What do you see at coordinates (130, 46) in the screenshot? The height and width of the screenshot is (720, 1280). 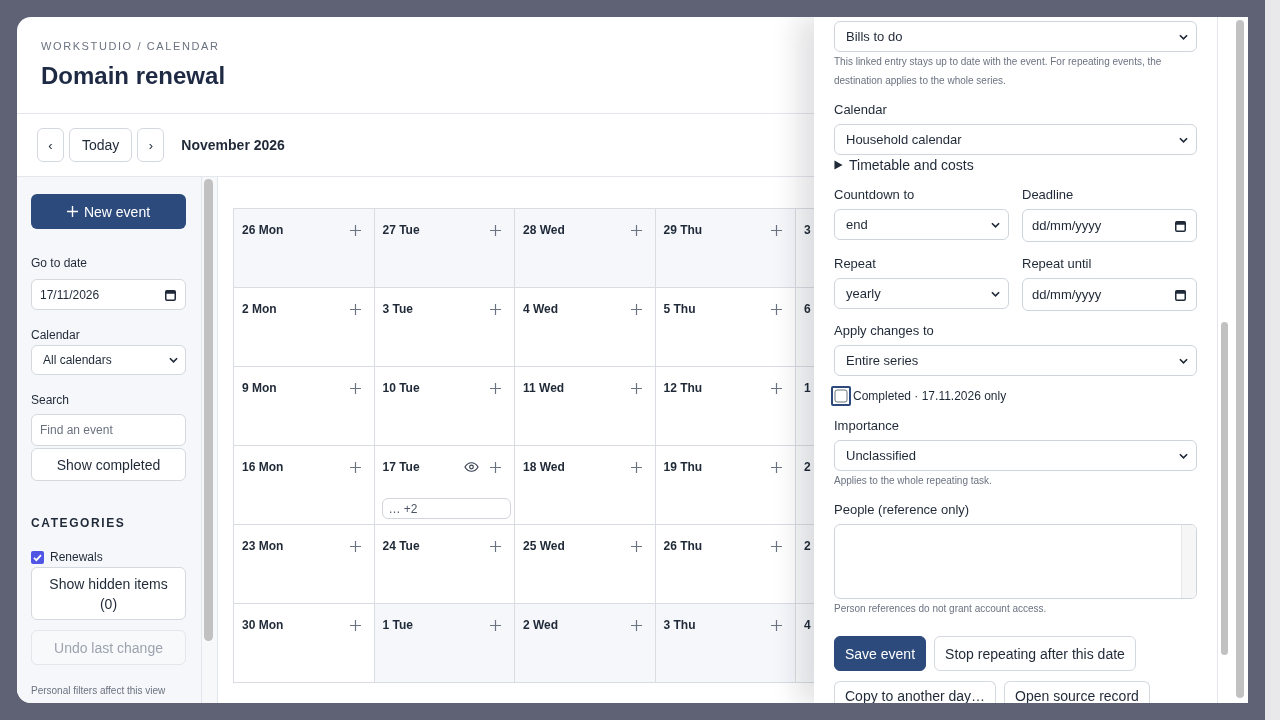 I see `breadcrumb: WORKSTUDIO / CALENDAR` at bounding box center [130, 46].